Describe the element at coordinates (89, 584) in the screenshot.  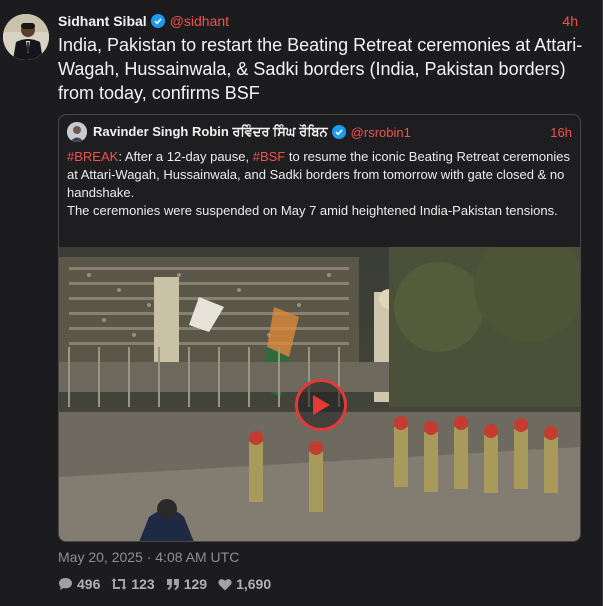
I see `reply-count: 496` at that location.